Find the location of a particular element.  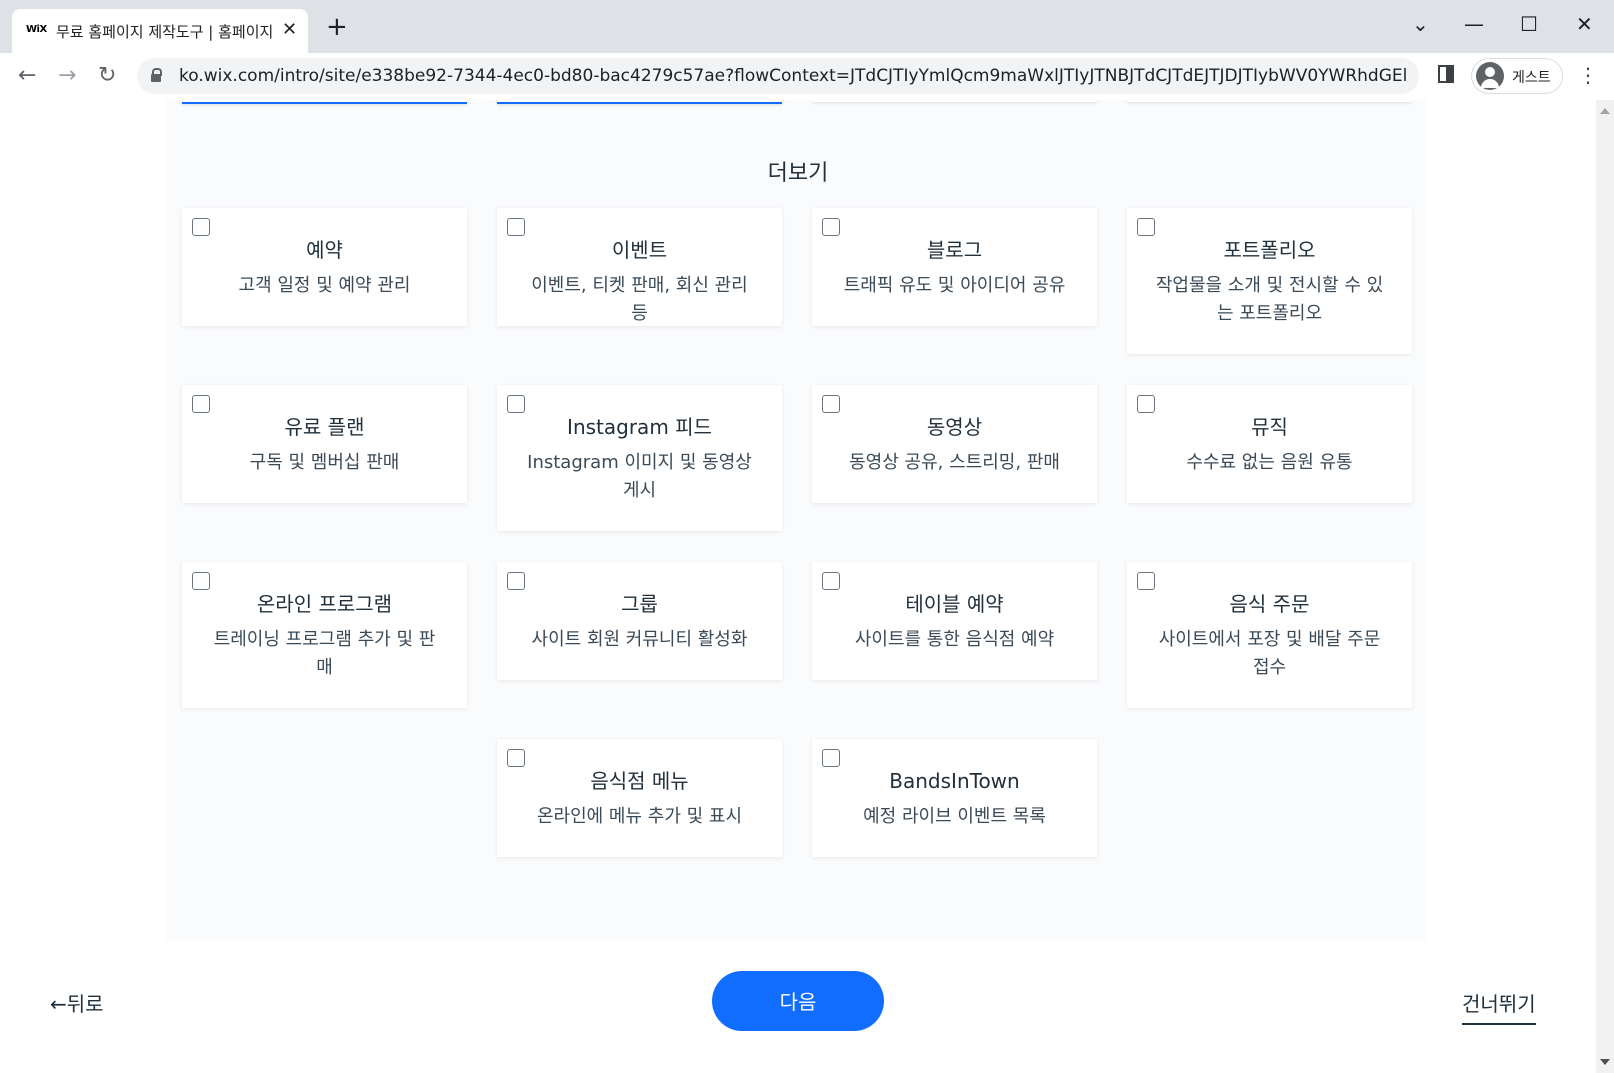

reload-icon: ↻ is located at coordinates (107, 75).